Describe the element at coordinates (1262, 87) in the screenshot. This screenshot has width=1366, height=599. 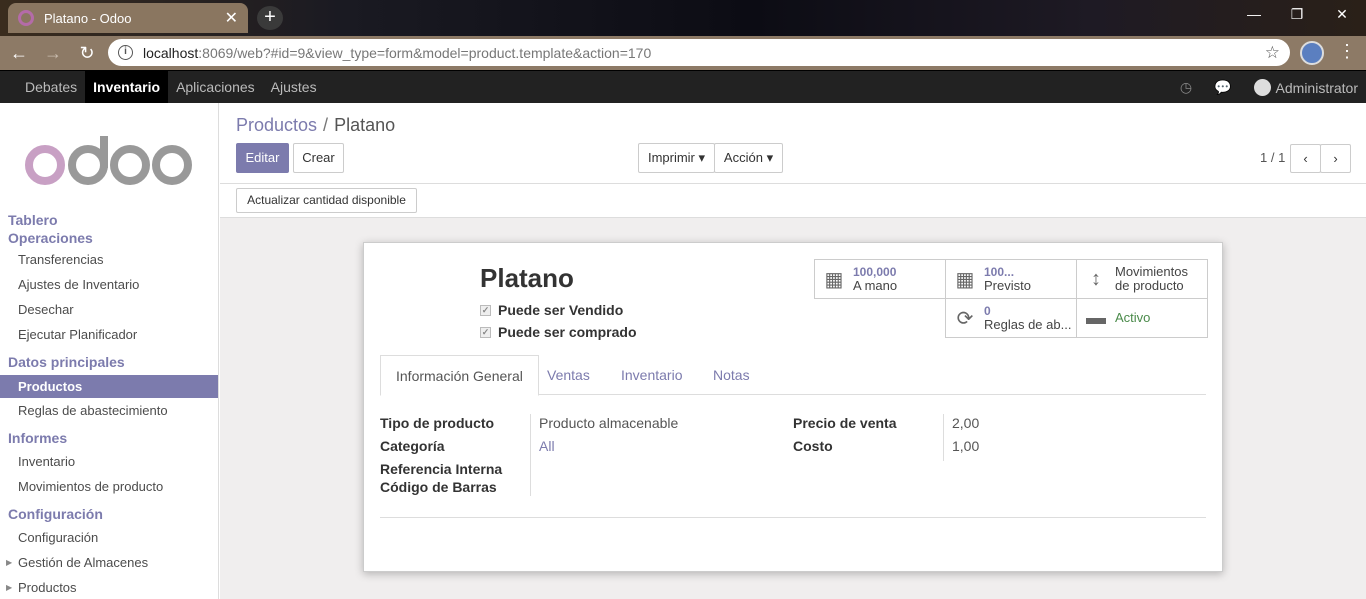
I see `user-avatar` at that location.